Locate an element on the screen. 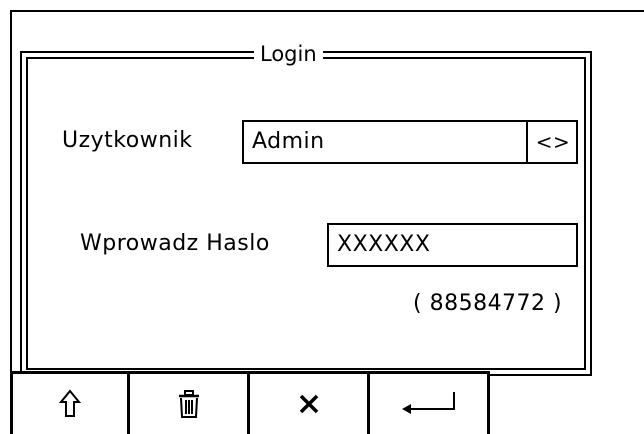 The height and width of the screenshot is (434, 644). close-icon is located at coordinates (309, 404).